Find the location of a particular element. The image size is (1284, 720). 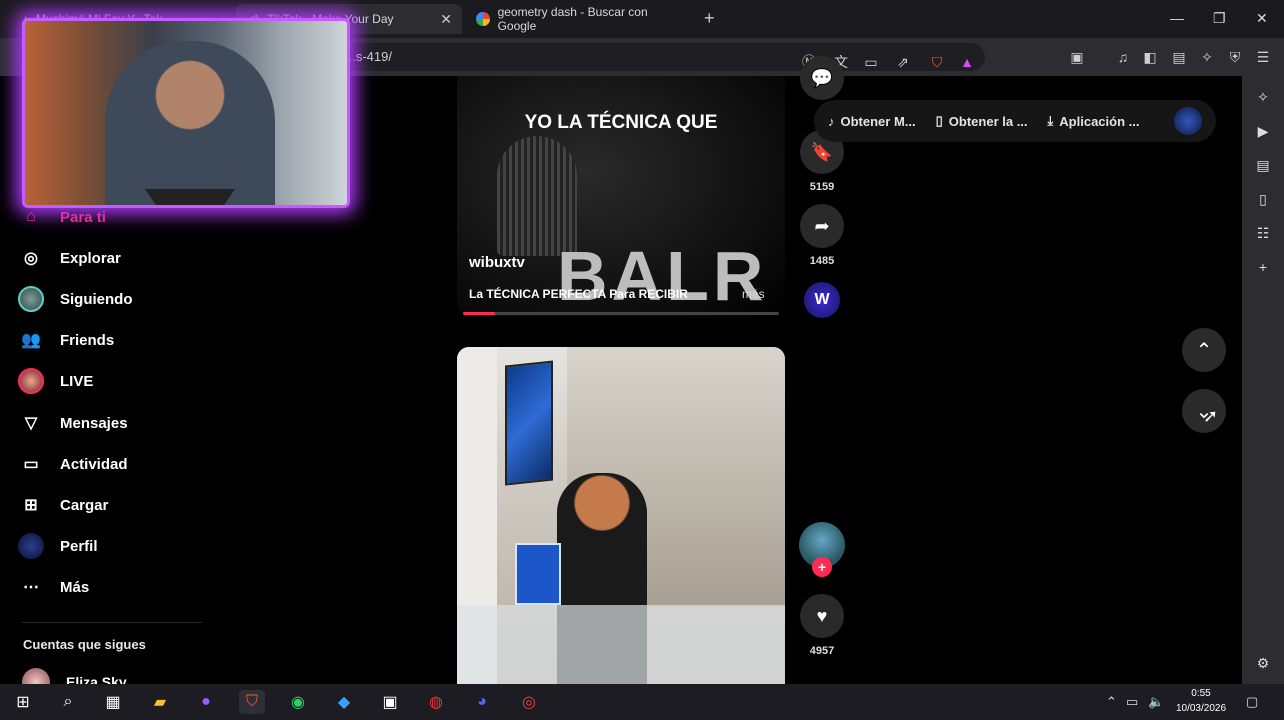

file-explorer-icon: ▰ is located at coordinates (160, 702).